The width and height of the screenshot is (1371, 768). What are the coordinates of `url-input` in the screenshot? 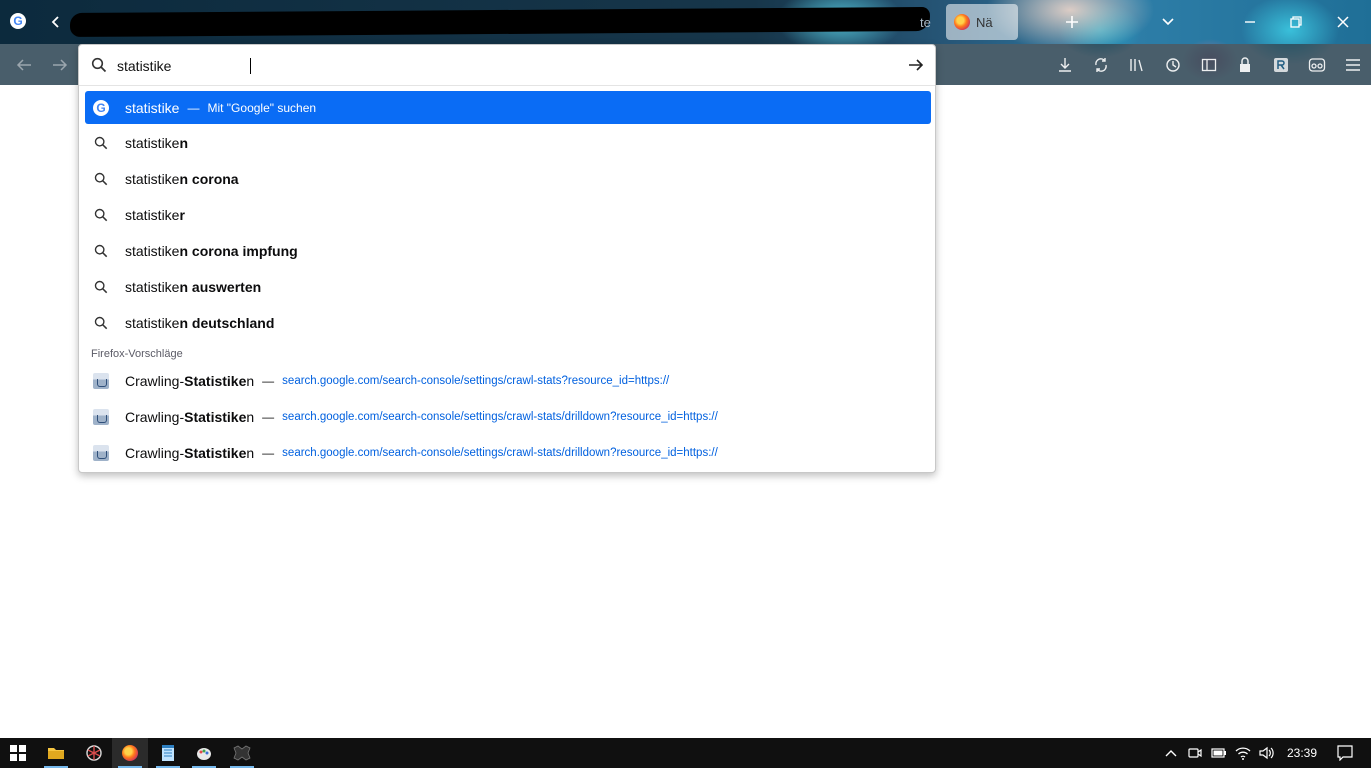 It's located at (502, 66).